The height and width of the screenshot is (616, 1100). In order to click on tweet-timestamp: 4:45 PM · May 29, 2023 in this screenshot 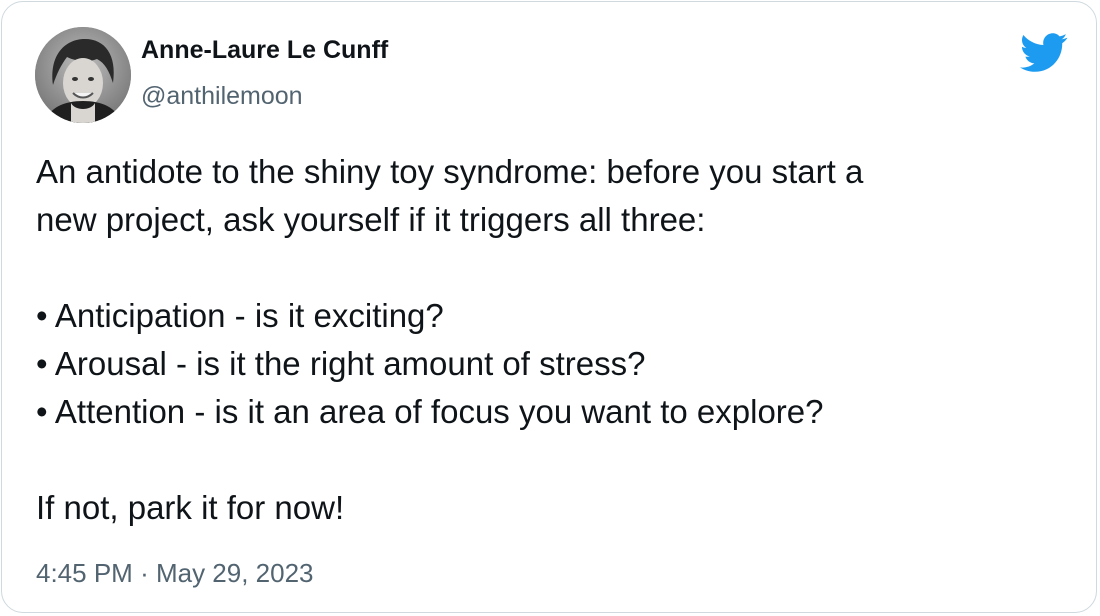, I will do `click(175, 573)`.